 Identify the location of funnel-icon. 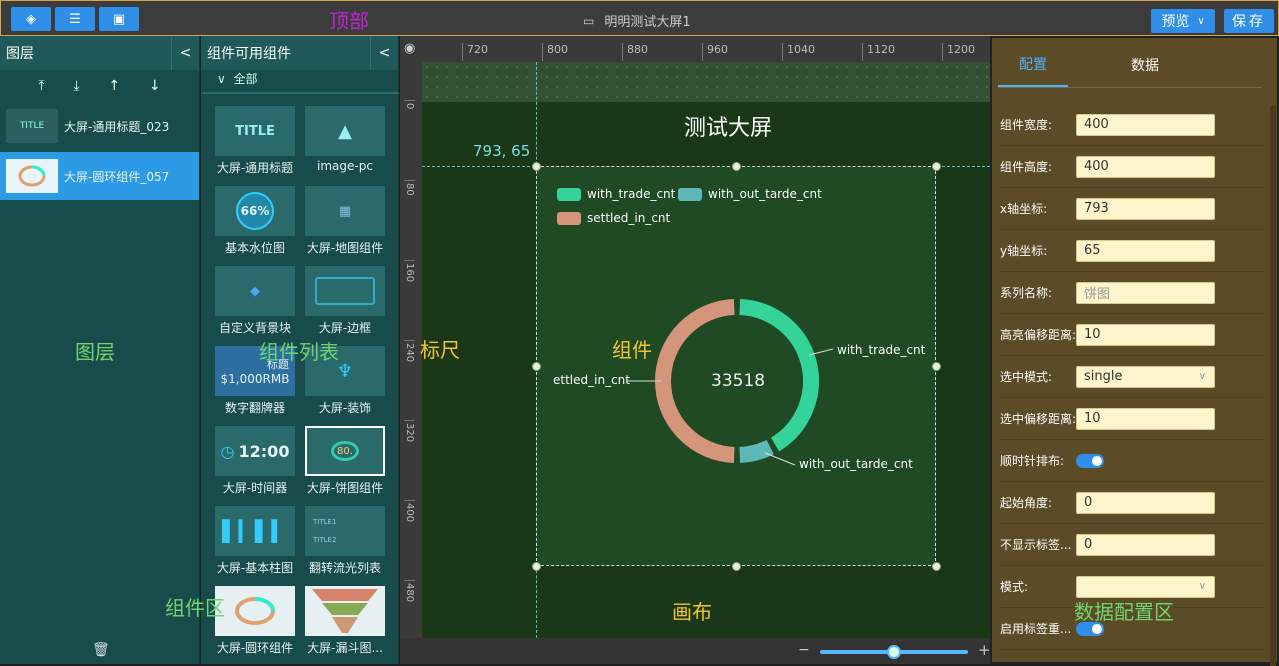
(345, 611).